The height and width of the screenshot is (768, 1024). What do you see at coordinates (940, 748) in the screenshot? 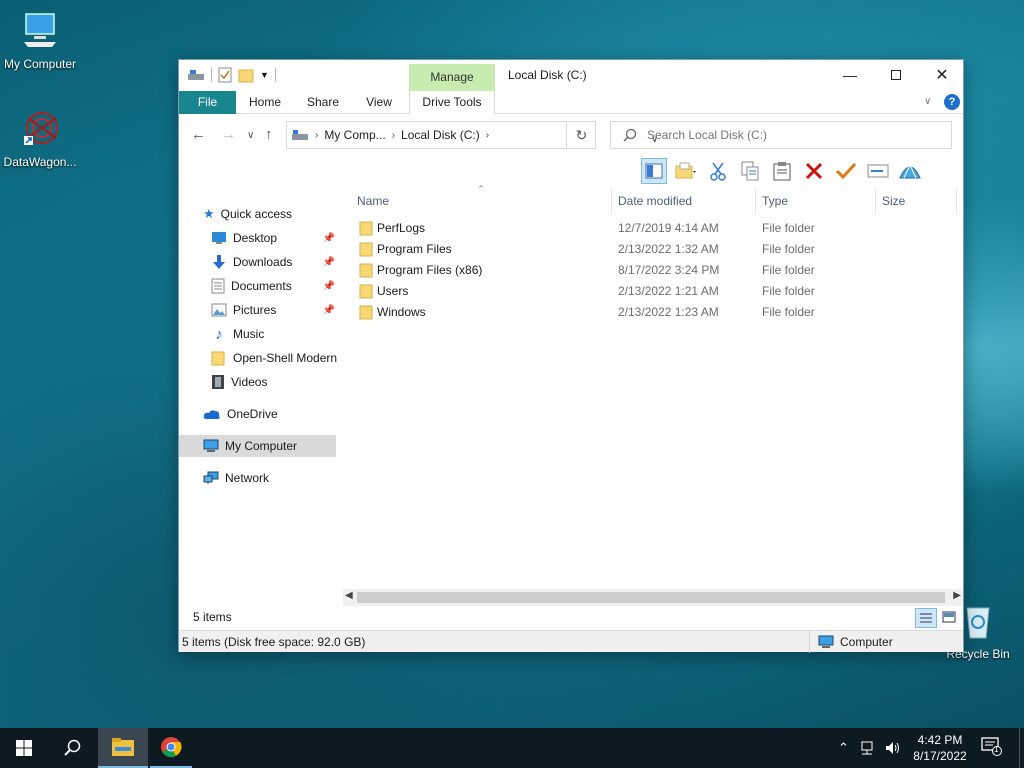
I see `clock: 4:42 PM 8/17/2022` at bounding box center [940, 748].